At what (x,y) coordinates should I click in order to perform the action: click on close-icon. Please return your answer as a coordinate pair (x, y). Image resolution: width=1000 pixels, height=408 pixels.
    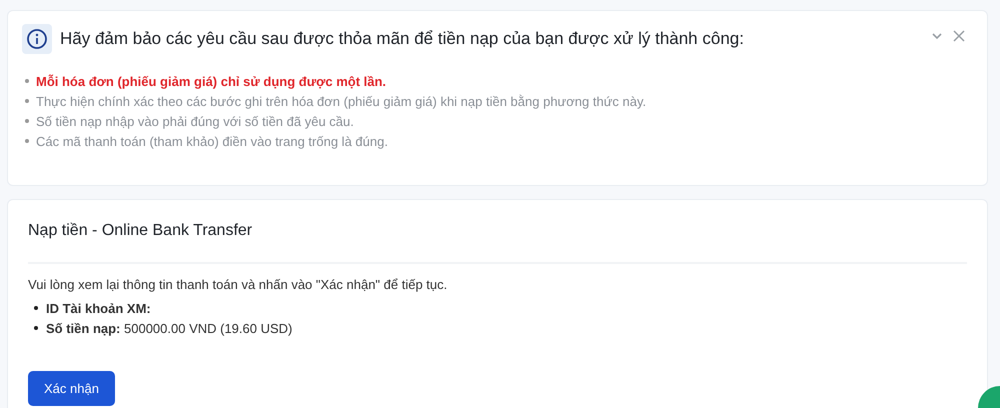
    Looking at the image, I should click on (959, 36).